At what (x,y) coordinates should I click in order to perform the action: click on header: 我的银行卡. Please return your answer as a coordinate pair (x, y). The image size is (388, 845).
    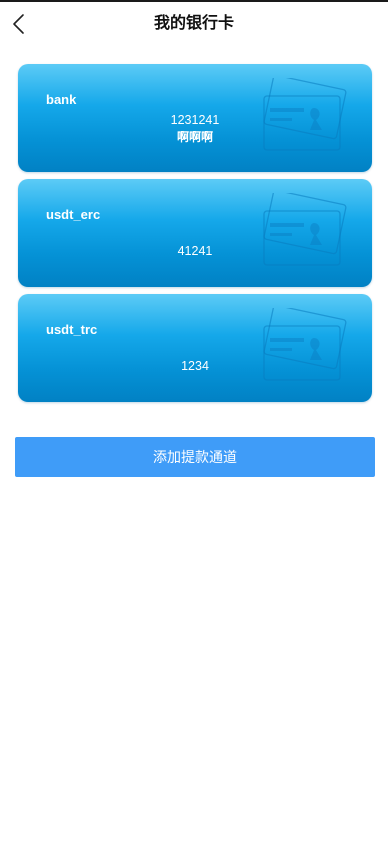
    Looking at the image, I should click on (194, 24).